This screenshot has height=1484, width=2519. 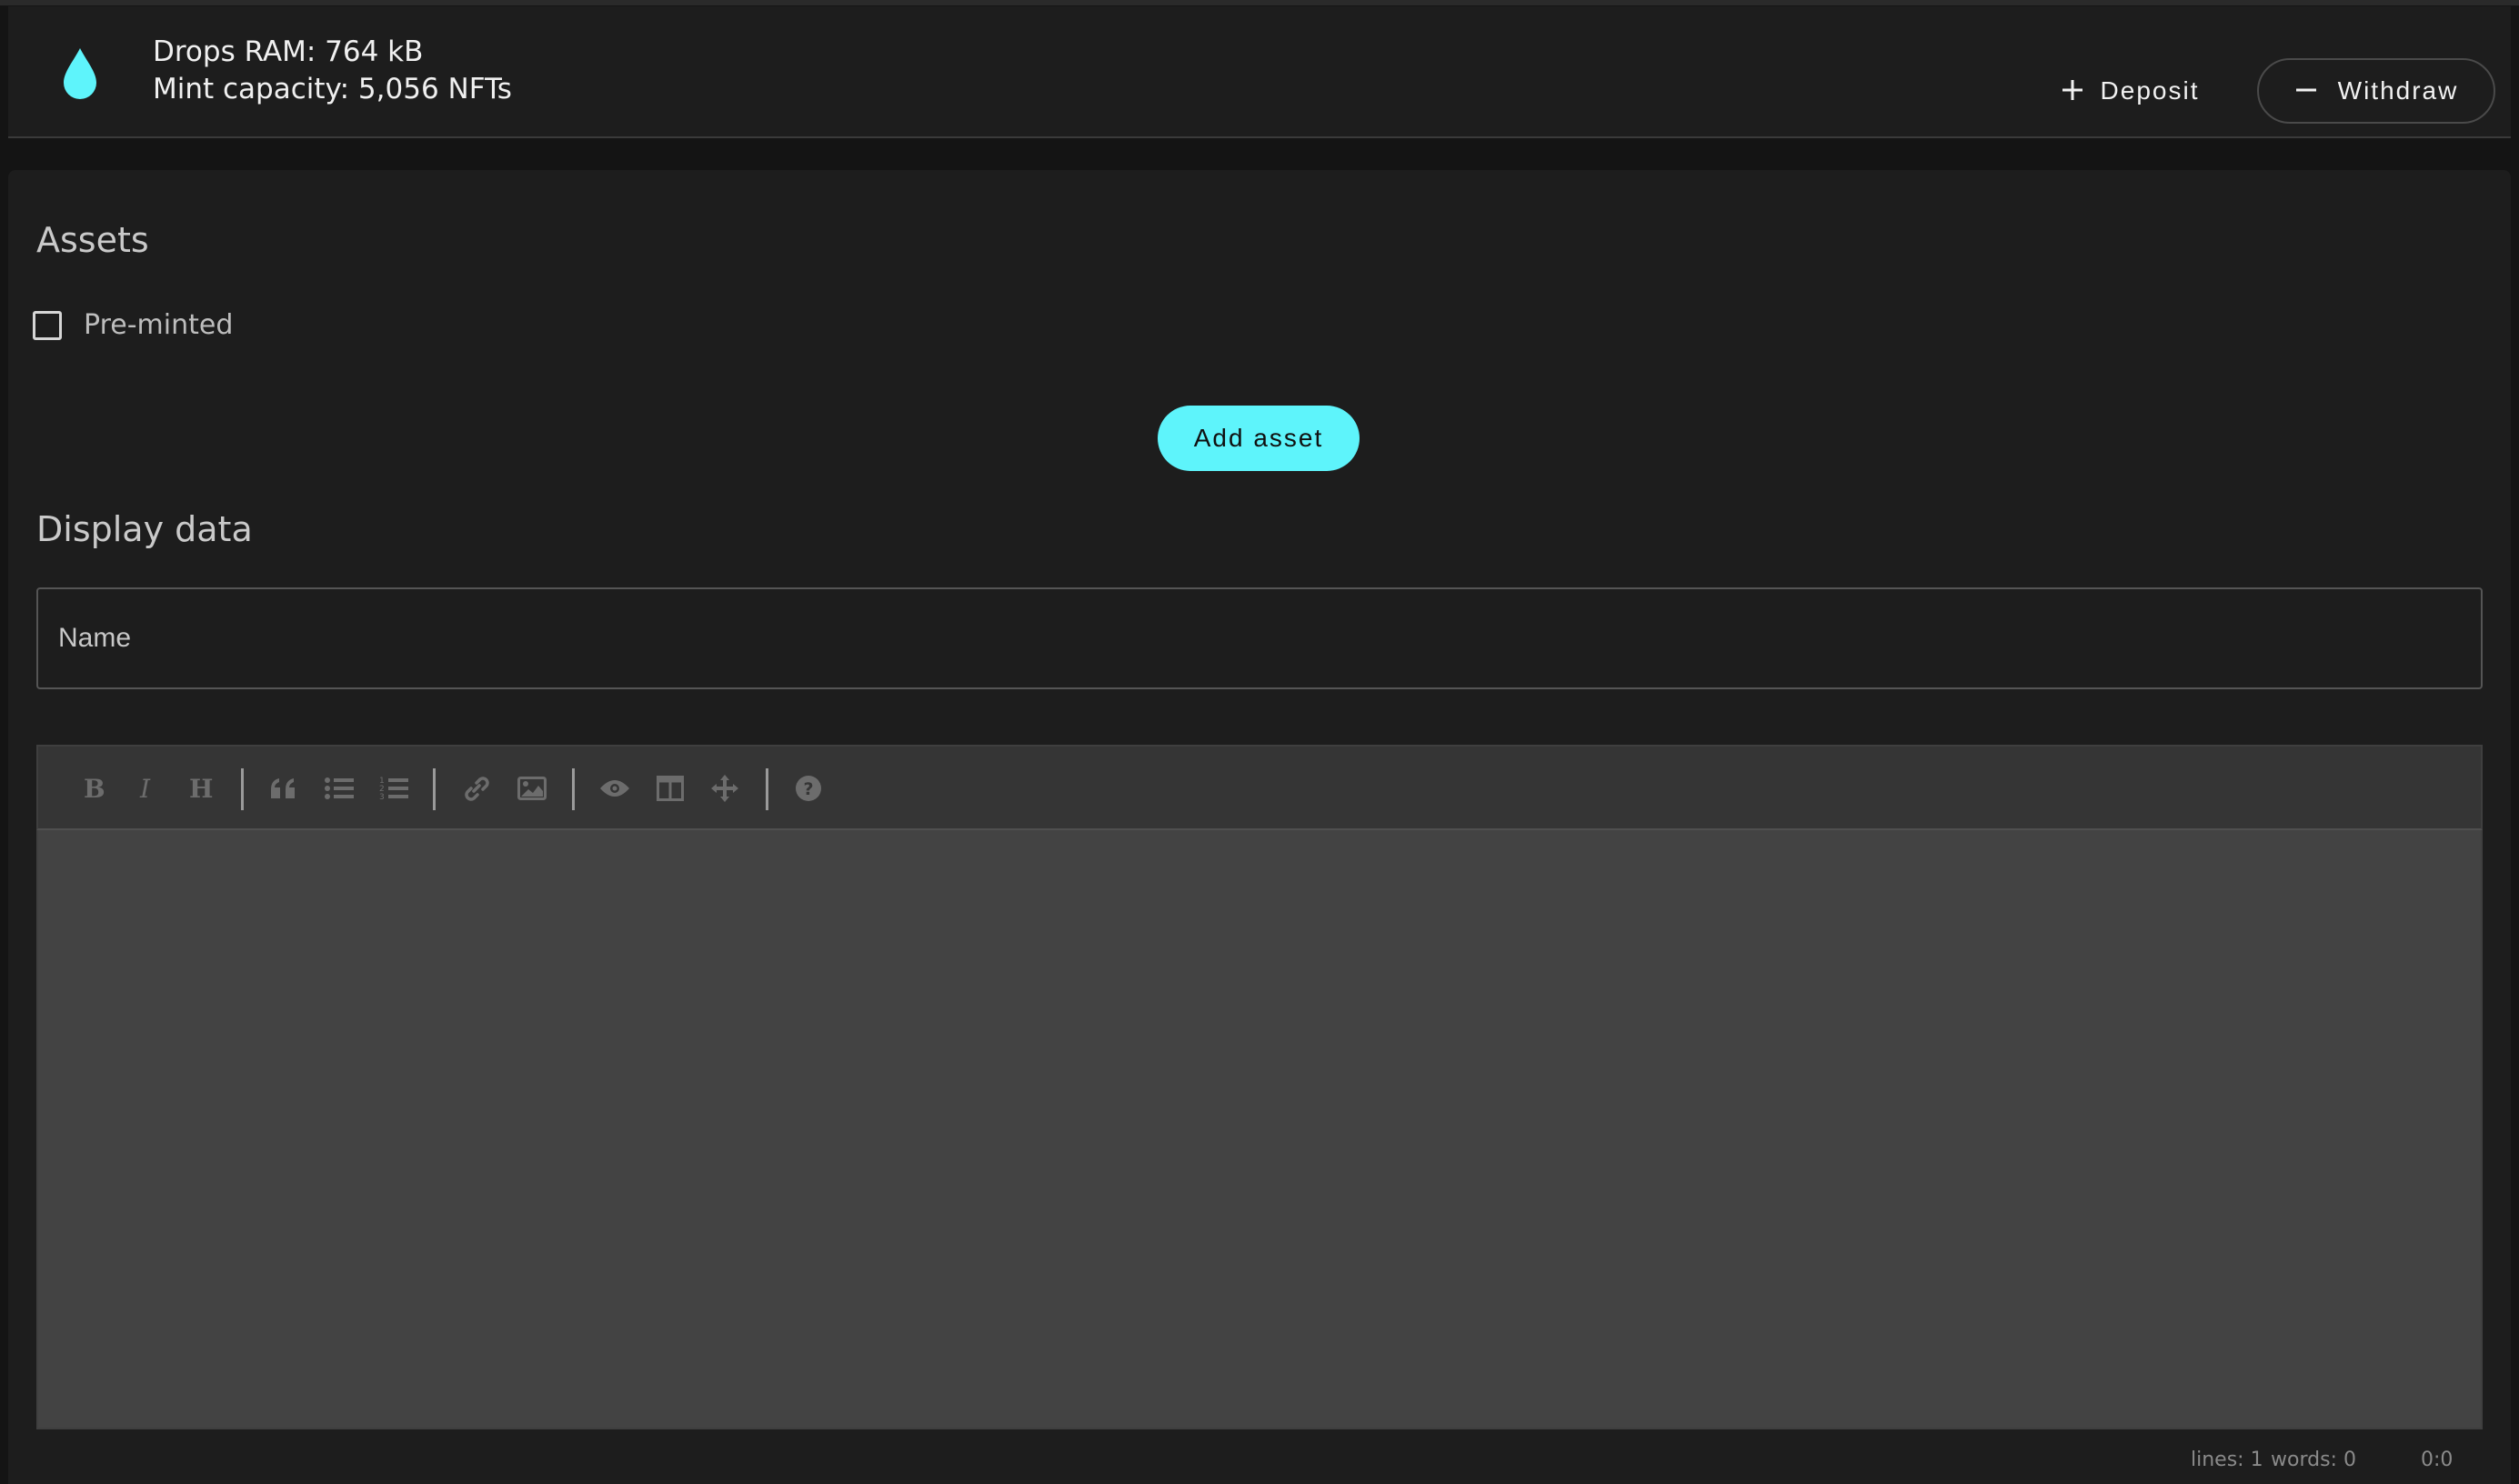 I want to click on assets-title: Assets, so click(x=92, y=240).